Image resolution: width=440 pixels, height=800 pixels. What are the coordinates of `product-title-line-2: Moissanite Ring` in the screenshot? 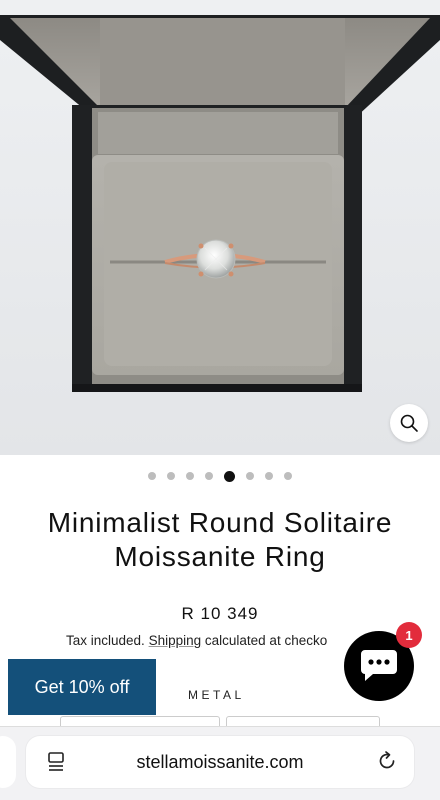 It's located at (220, 556).